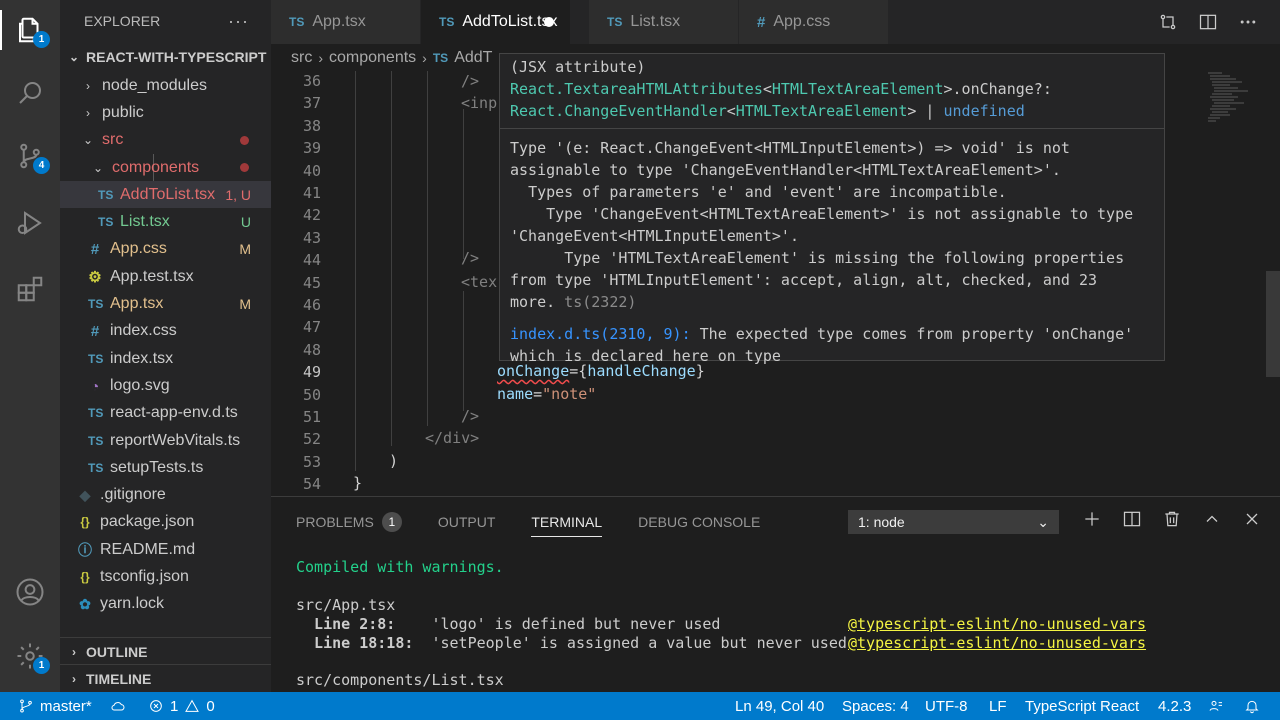 Image resolution: width=1280 pixels, height=720 pixels. What do you see at coordinates (566, 522) in the screenshot?
I see `tab-terminal: TERMINAL` at bounding box center [566, 522].